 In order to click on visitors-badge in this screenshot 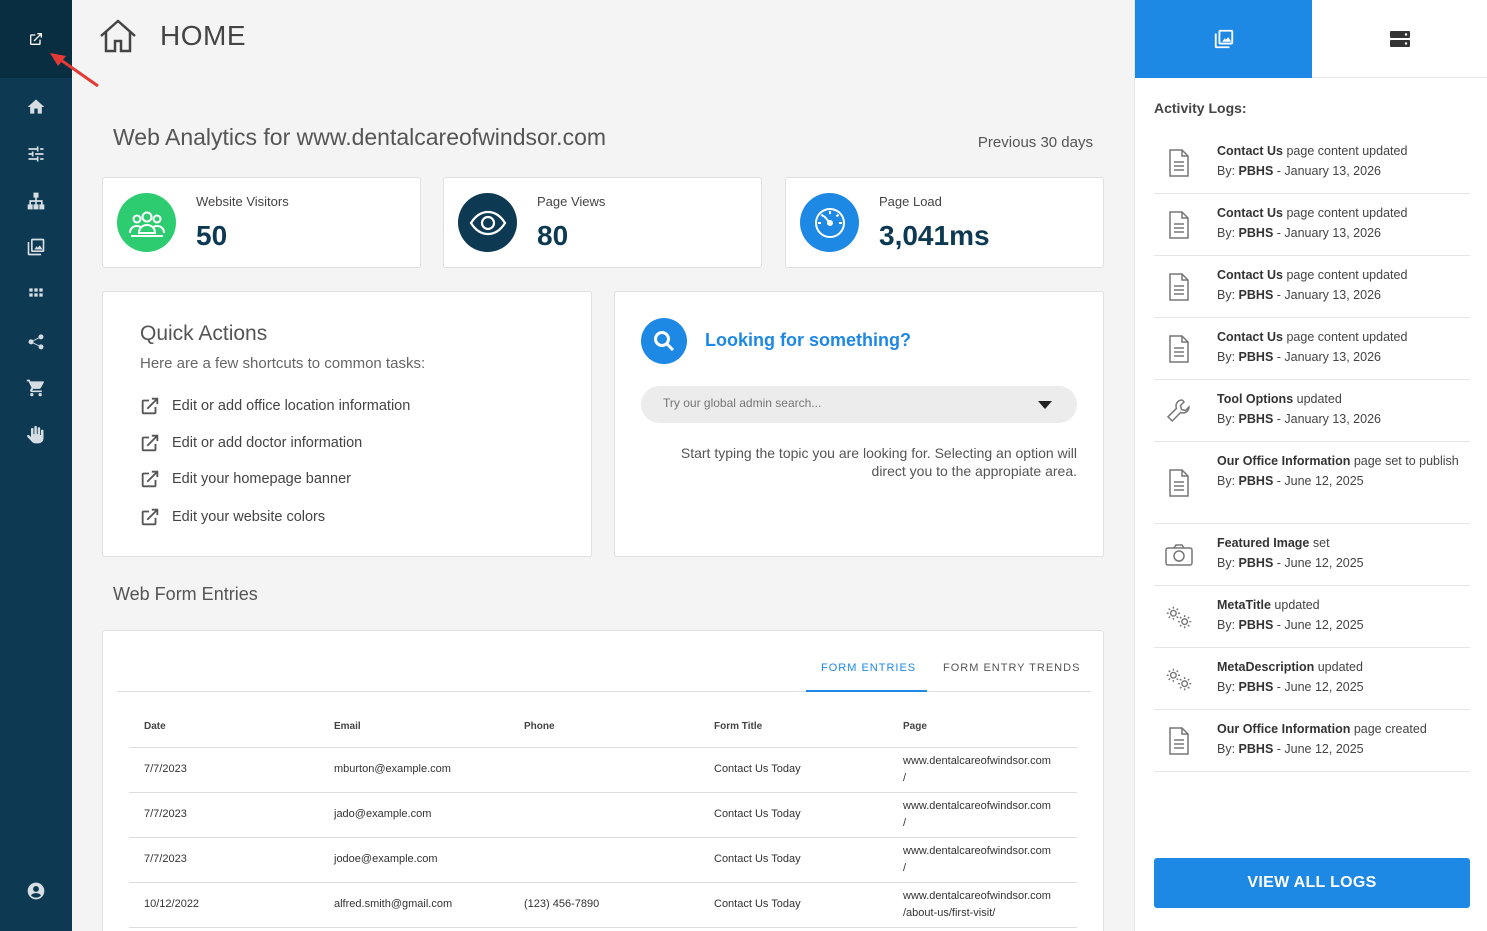, I will do `click(146, 222)`.